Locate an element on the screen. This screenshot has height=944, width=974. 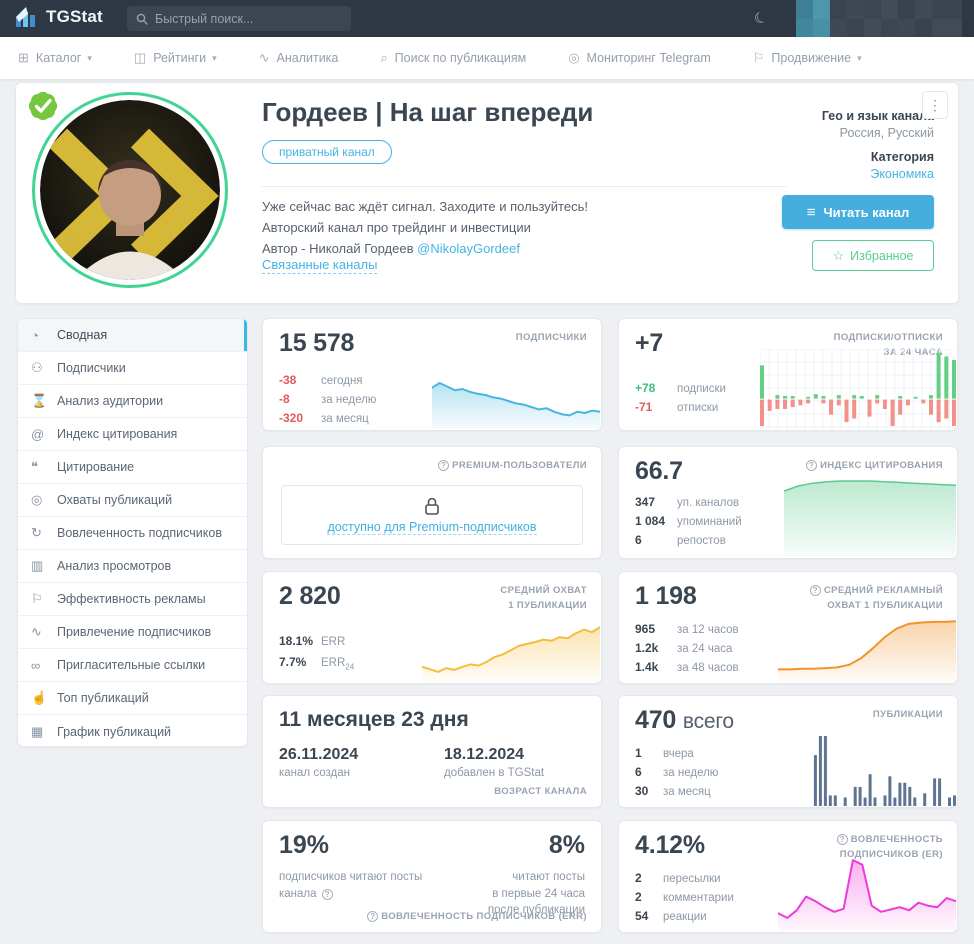
nav-item-ratings: ◫ Рейтинги ▾ is located at coordinates (175, 58).